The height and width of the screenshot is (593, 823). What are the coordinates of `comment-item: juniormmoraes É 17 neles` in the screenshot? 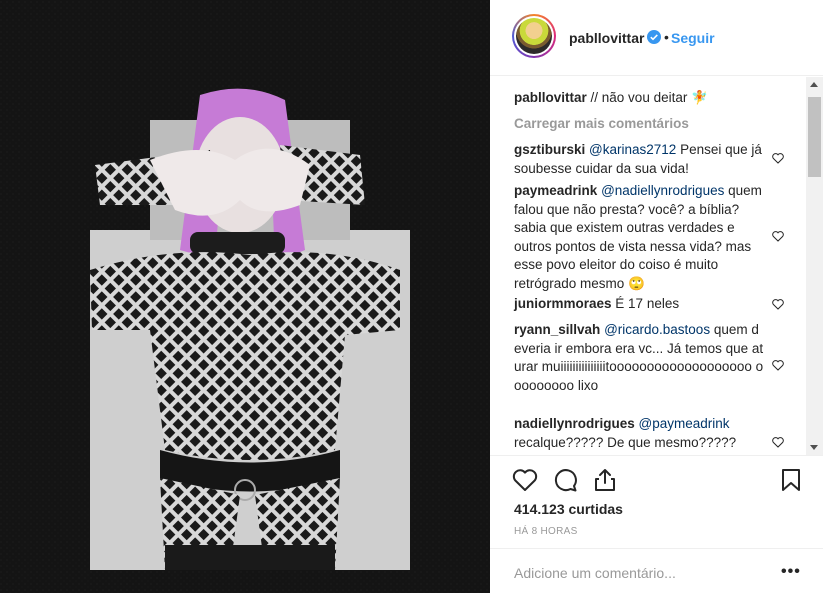 It's located at (639, 304).